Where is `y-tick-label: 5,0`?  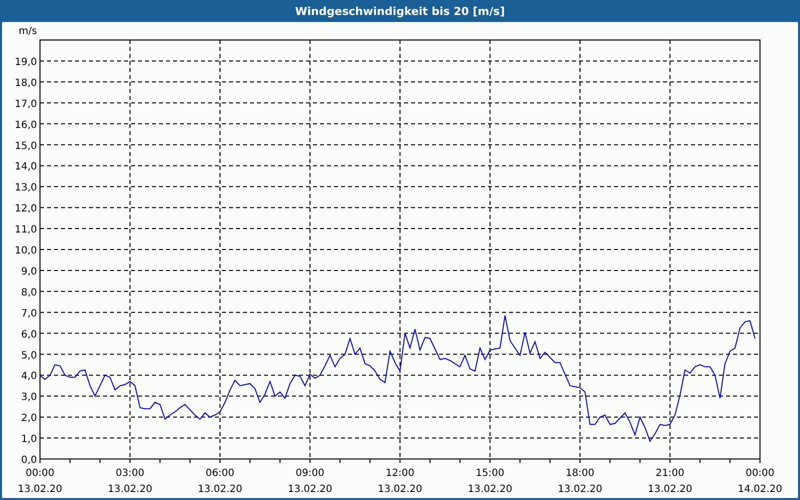 y-tick-label: 5,0 is located at coordinates (29, 356).